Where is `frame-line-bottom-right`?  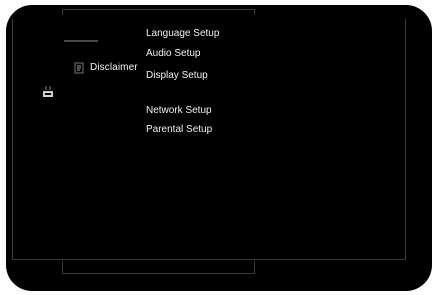
frame-line-bottom-right is located at coordinates (254, 267).